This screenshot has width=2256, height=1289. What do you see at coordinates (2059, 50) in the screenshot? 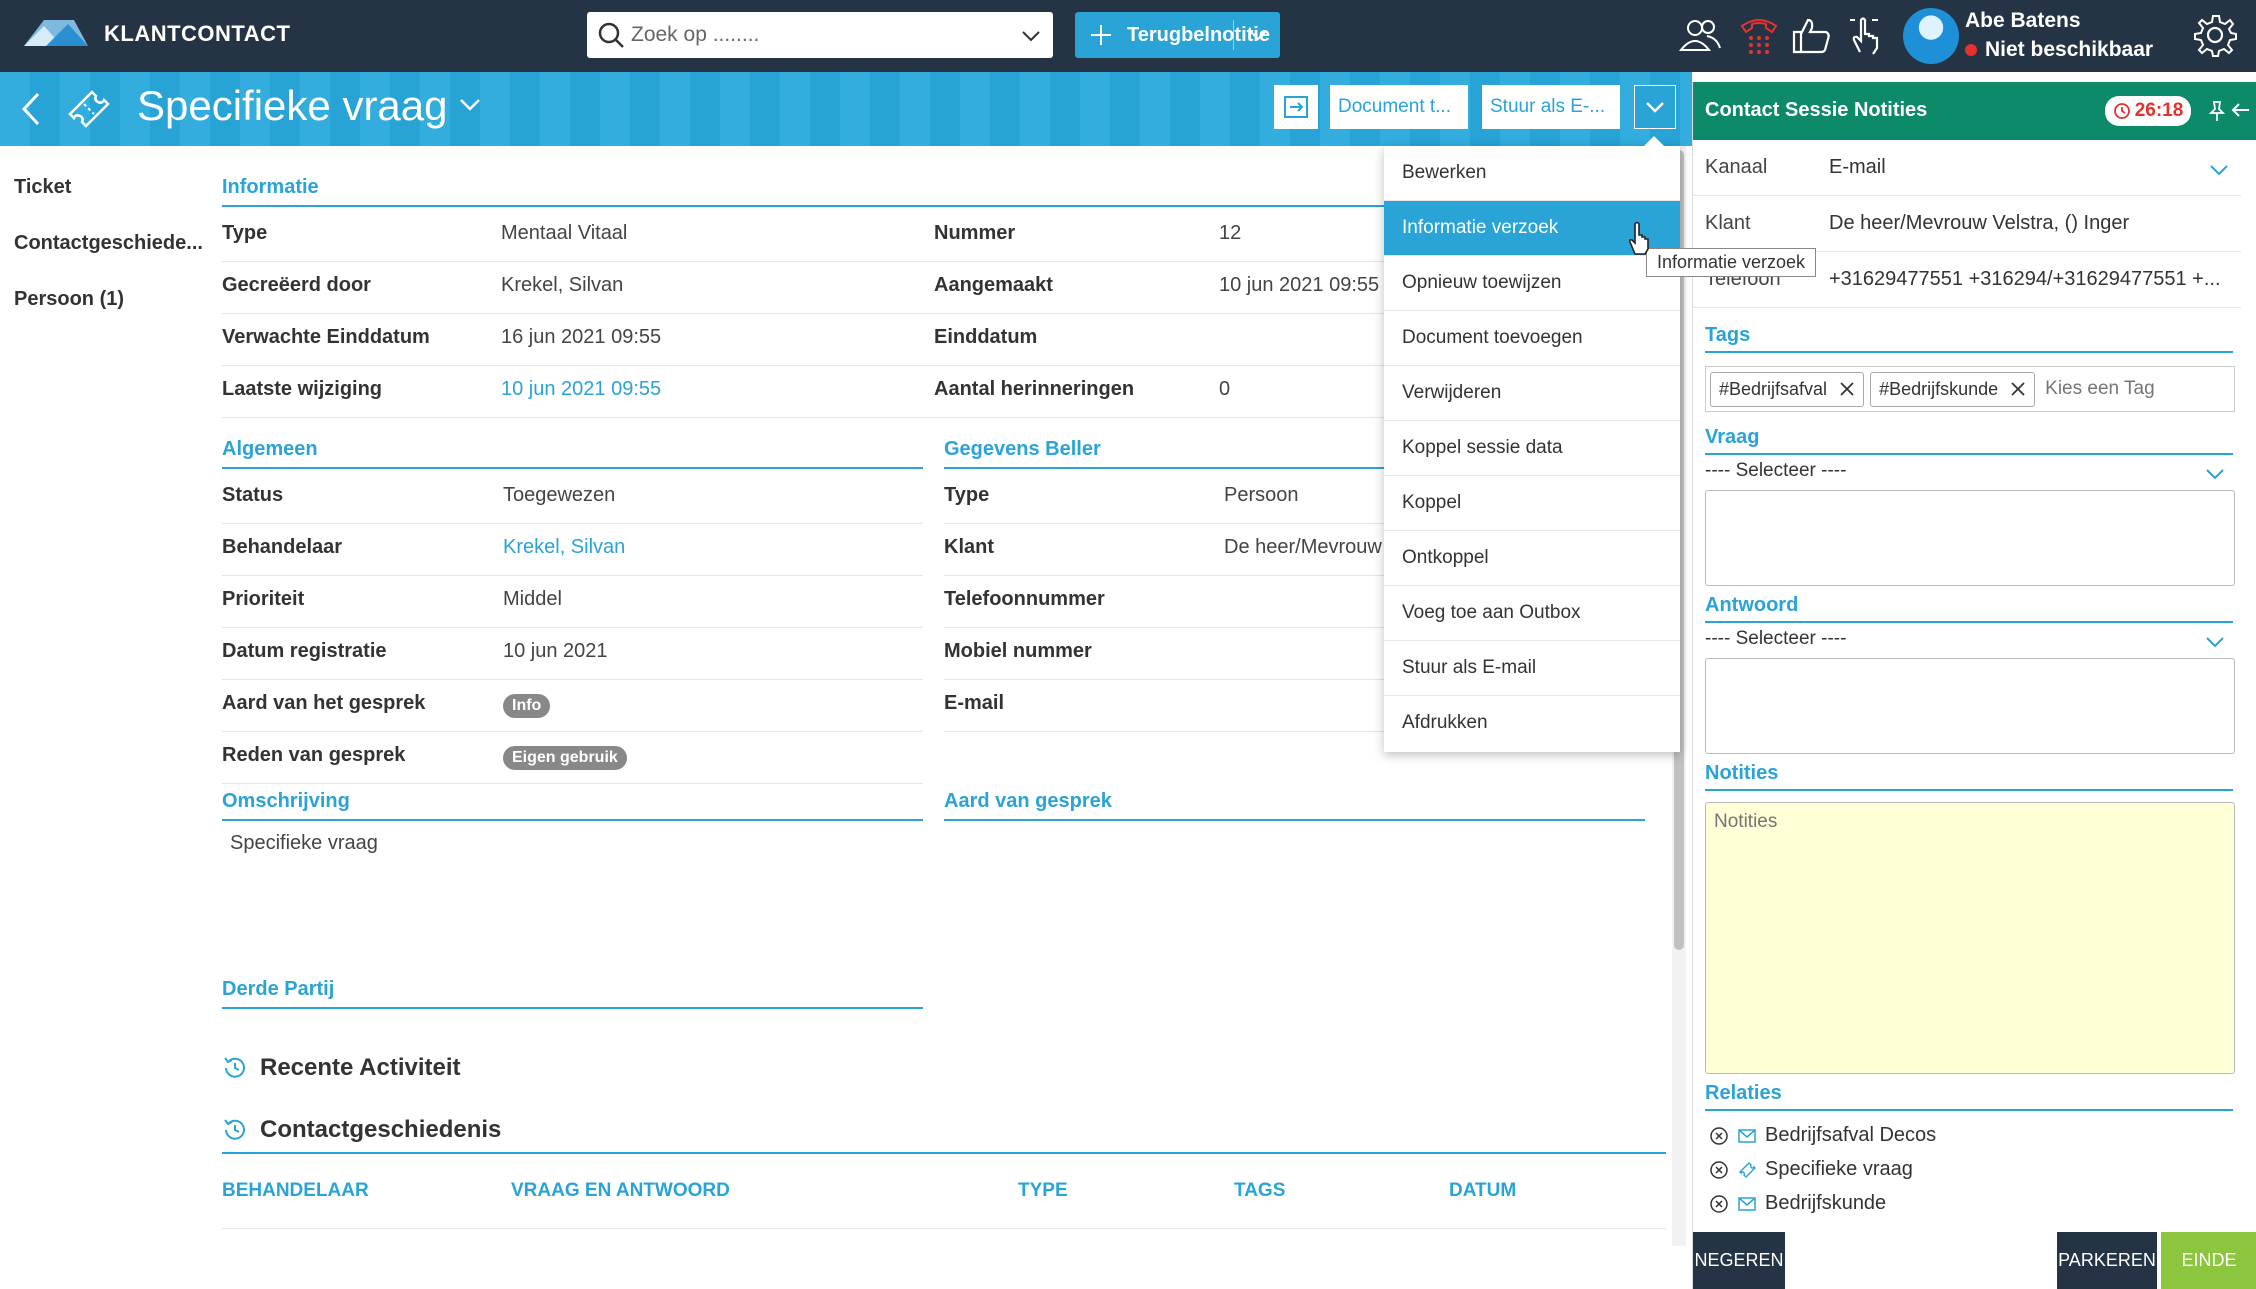
I see `user-status: Niet beschikbaar` at bounding box center [2059, 50].